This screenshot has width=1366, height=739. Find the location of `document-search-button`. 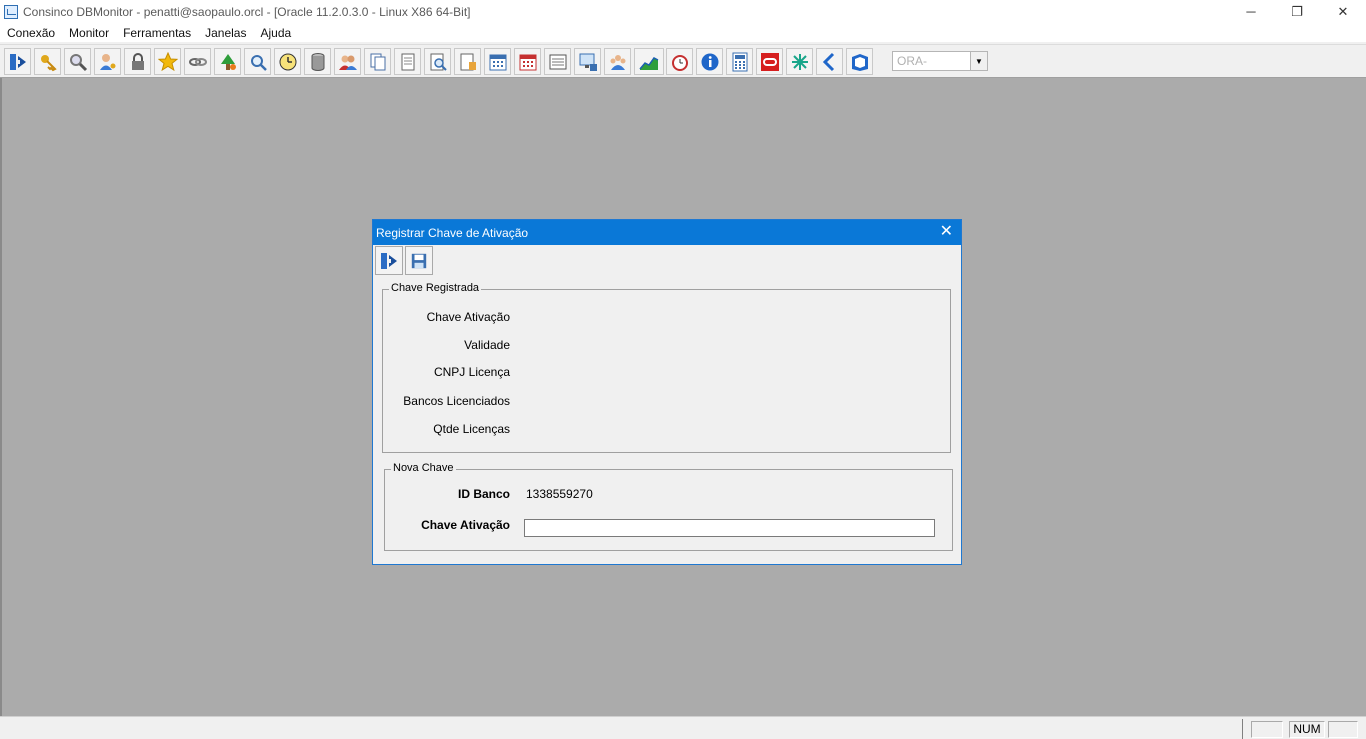

document-search-button is located at coordinates (437, 61).